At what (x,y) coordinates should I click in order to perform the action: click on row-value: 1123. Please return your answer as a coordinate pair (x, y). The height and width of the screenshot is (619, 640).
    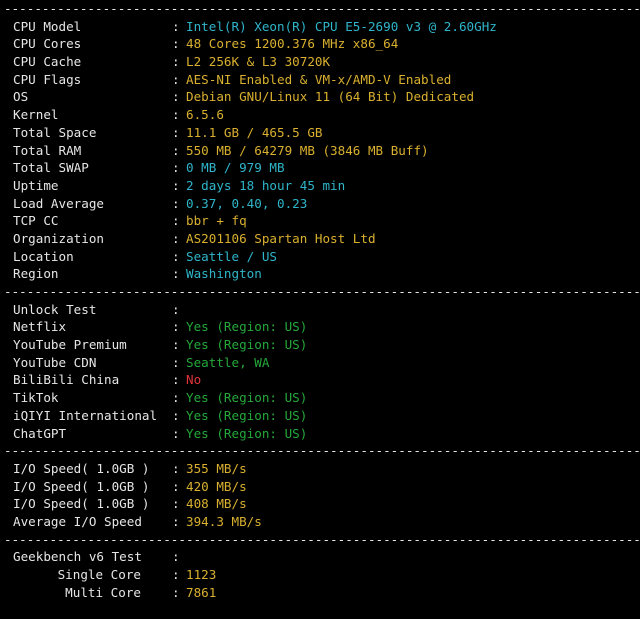
    Looking at the image, I should click on (201, 574).